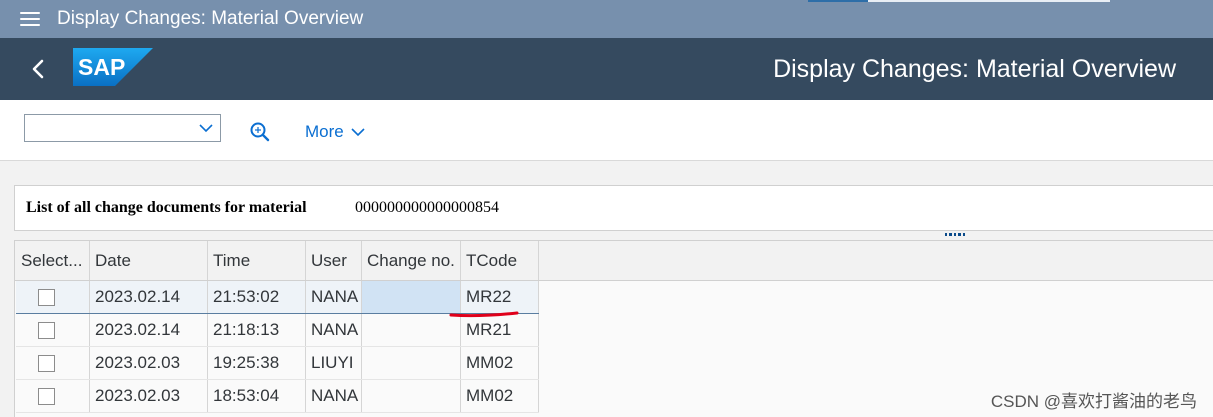 Image resolution: width=1213 pixels, height=417 pixels. I want to click on annotation-underline, so click(484, 314).